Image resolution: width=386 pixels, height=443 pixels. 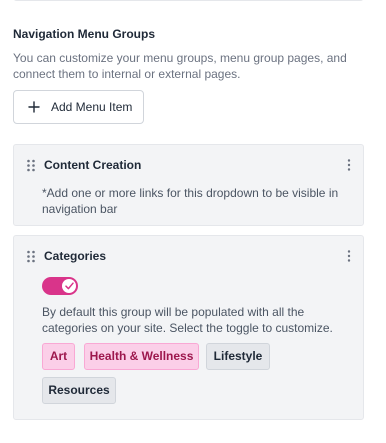 I want to click on tag-resources: Resources, so click(x=79, y=390).